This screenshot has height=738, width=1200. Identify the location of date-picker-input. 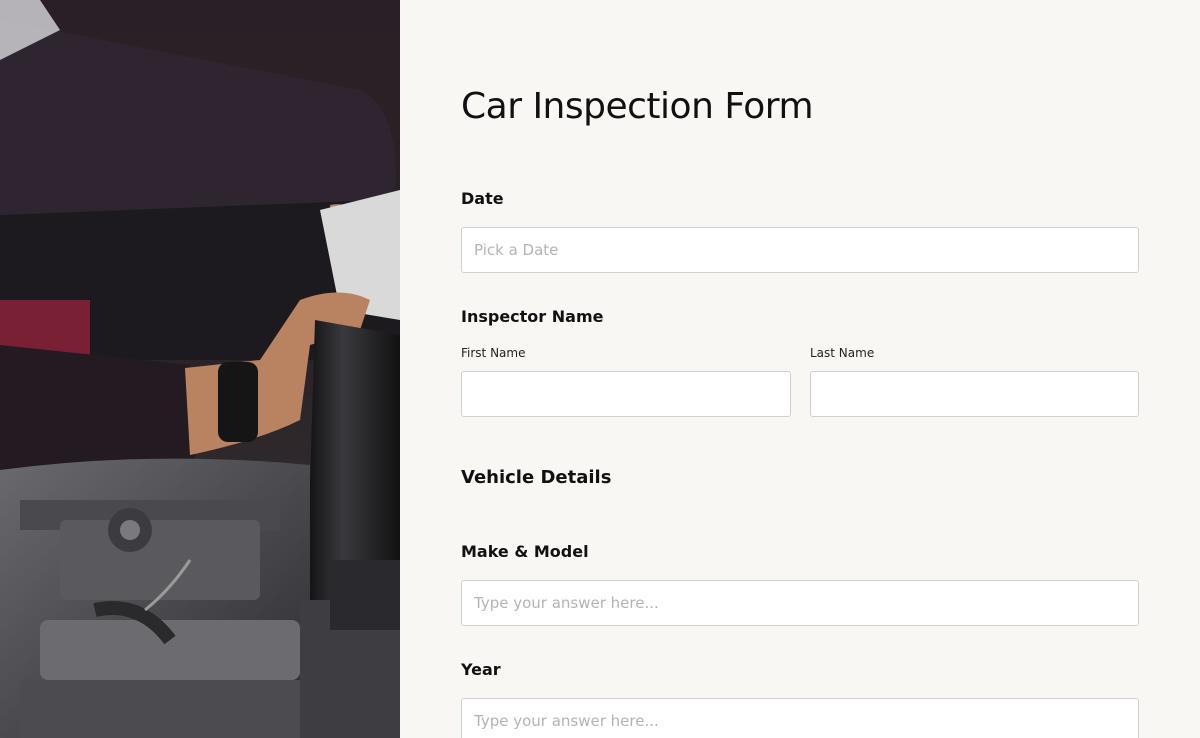
(800, 250).